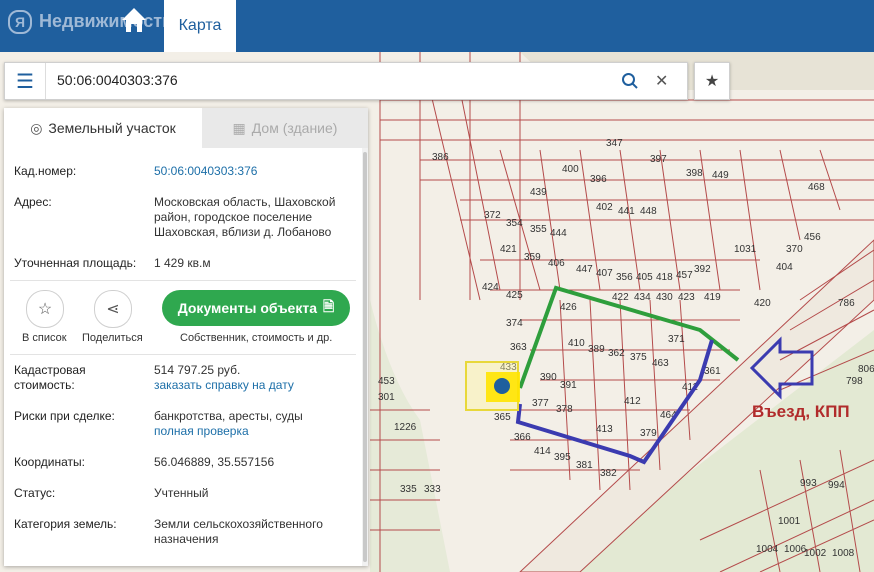 Image resolution: width=874 pixels, height=572 pixels. Describe the element at coordinates (604, 429) in the screenshot. I see `parcel-label: 413` at that location.